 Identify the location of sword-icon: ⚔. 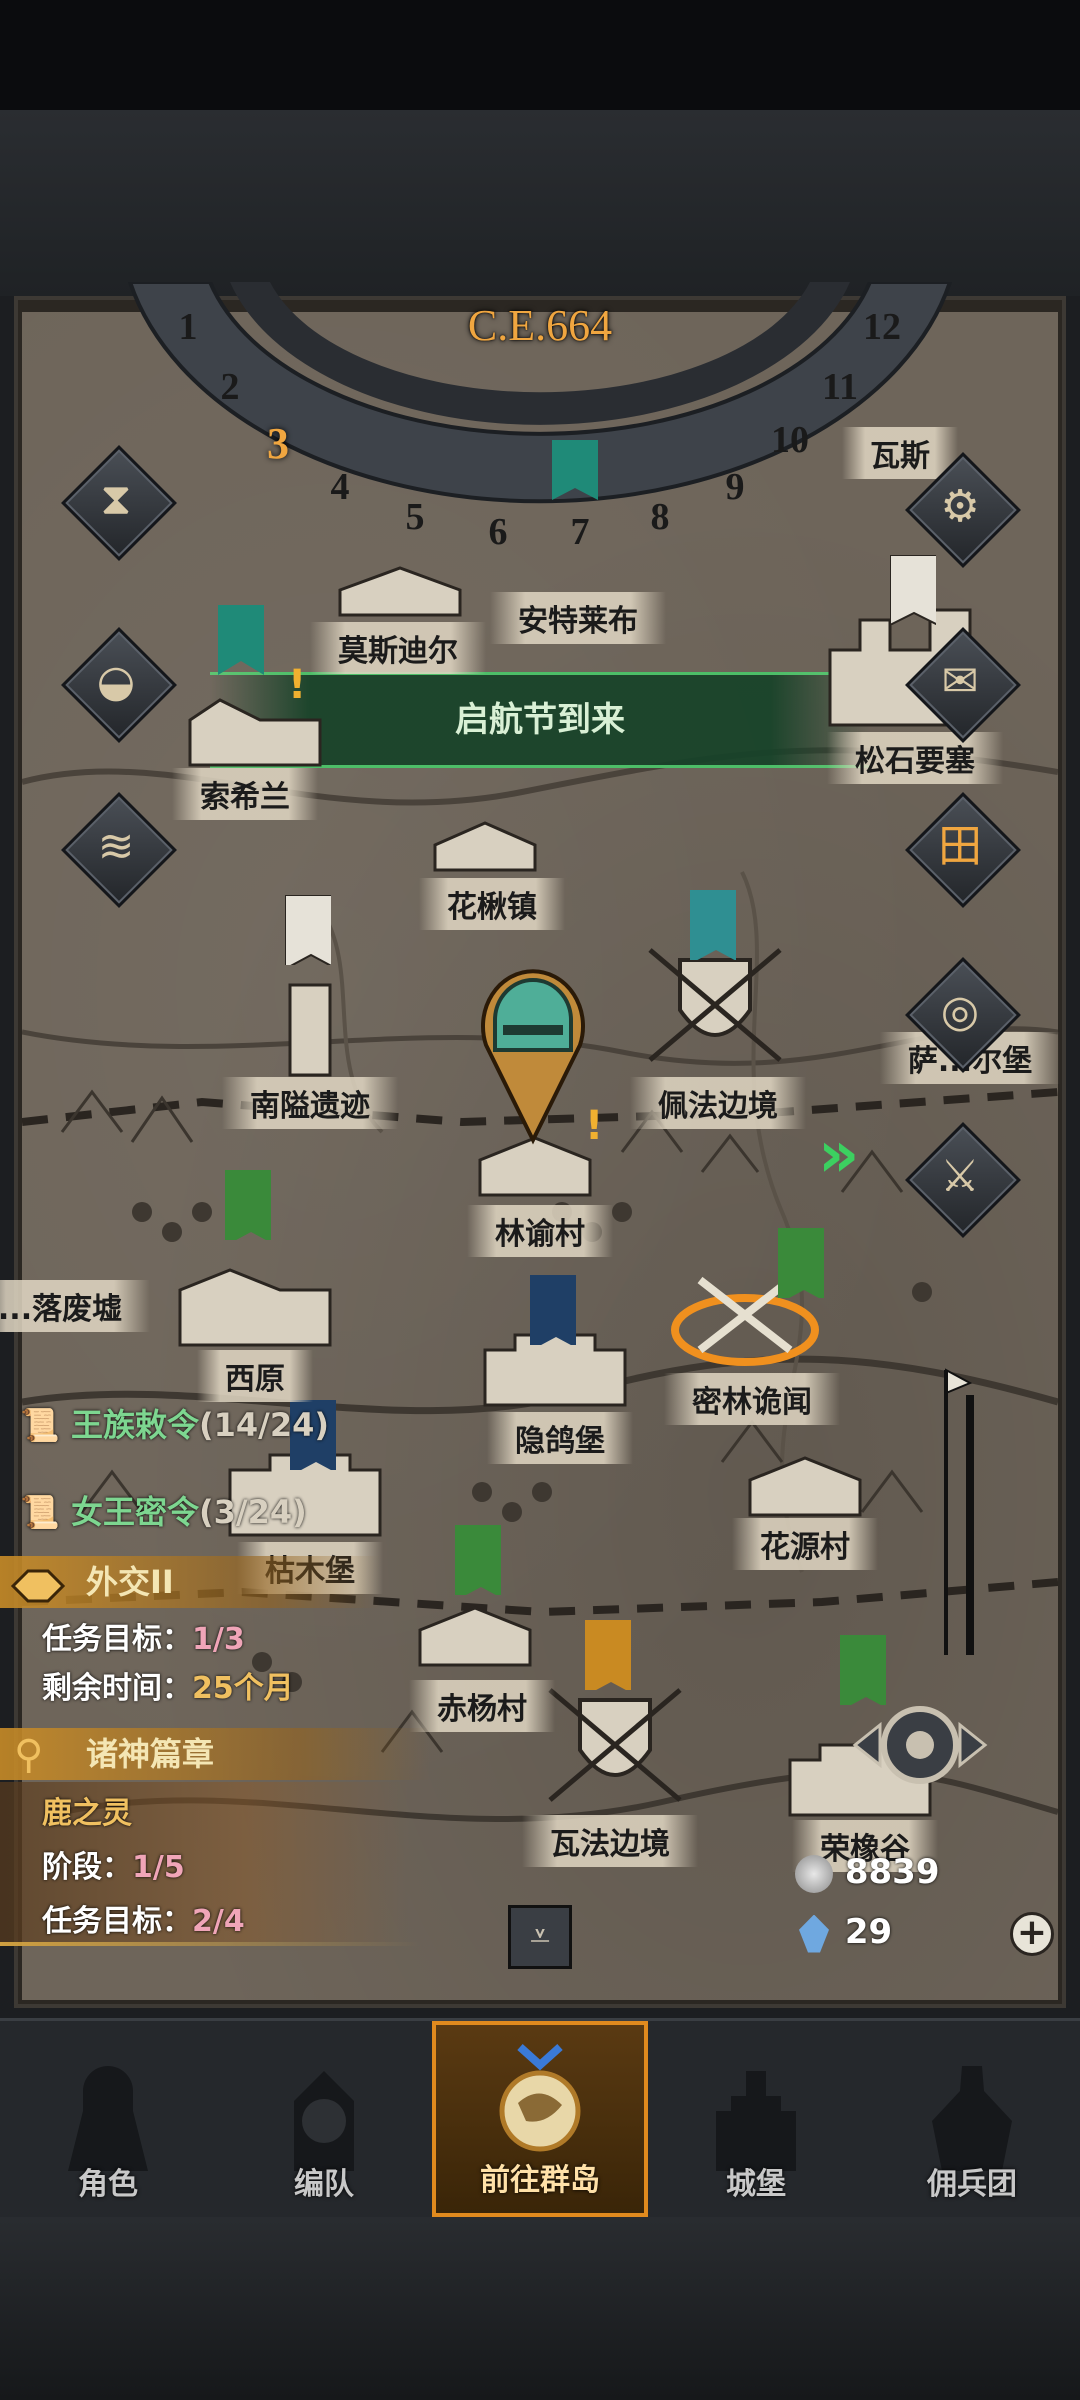
(960, 1176).